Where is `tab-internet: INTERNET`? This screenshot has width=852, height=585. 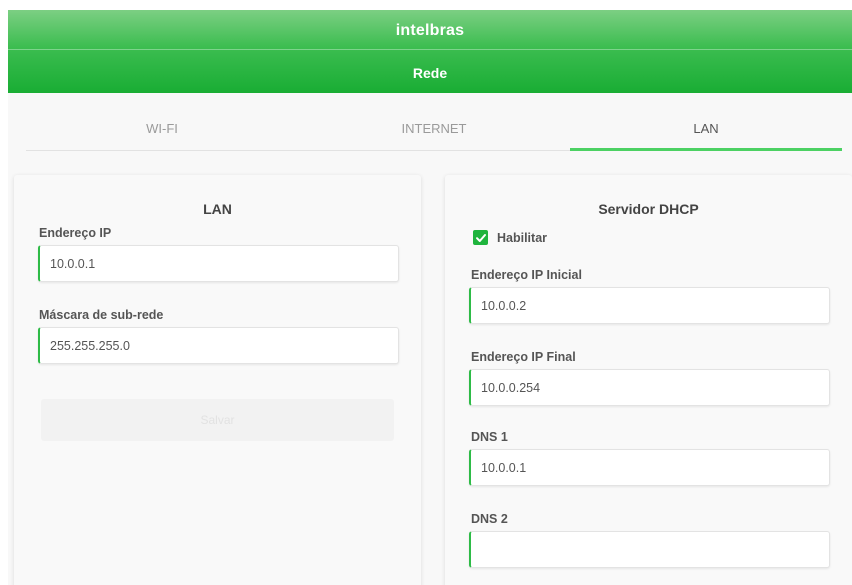
tab-internet: INTERNET is located at coordinates (434, 130).